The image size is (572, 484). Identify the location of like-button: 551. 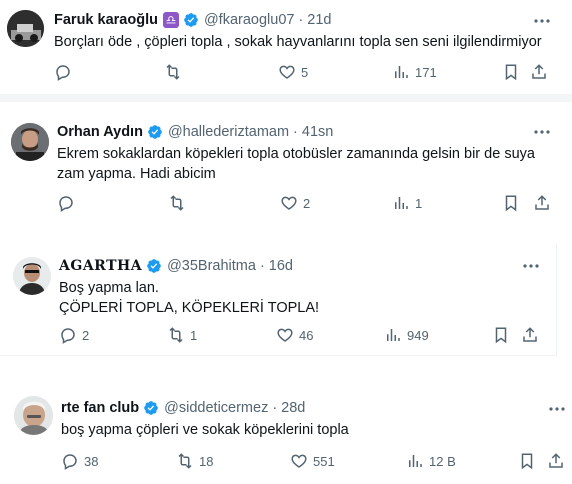
(312, 461).